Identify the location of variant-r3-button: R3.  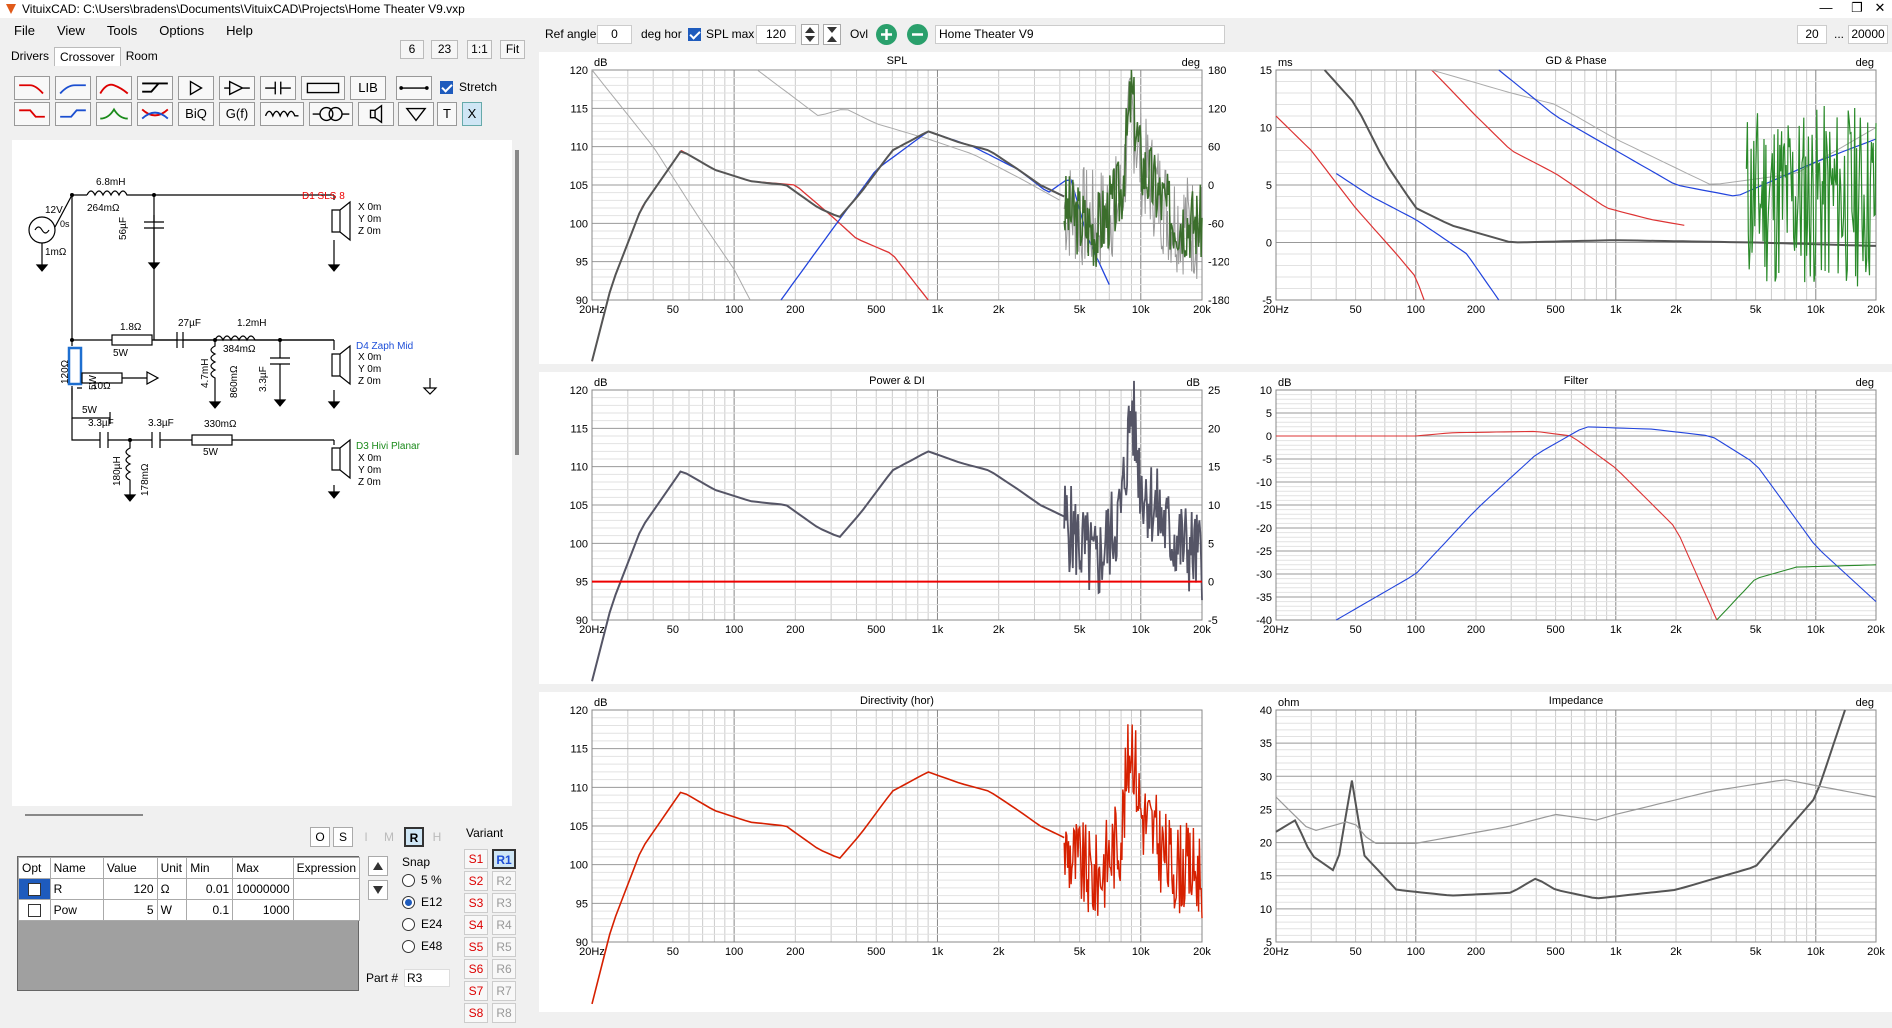
(504, 903).